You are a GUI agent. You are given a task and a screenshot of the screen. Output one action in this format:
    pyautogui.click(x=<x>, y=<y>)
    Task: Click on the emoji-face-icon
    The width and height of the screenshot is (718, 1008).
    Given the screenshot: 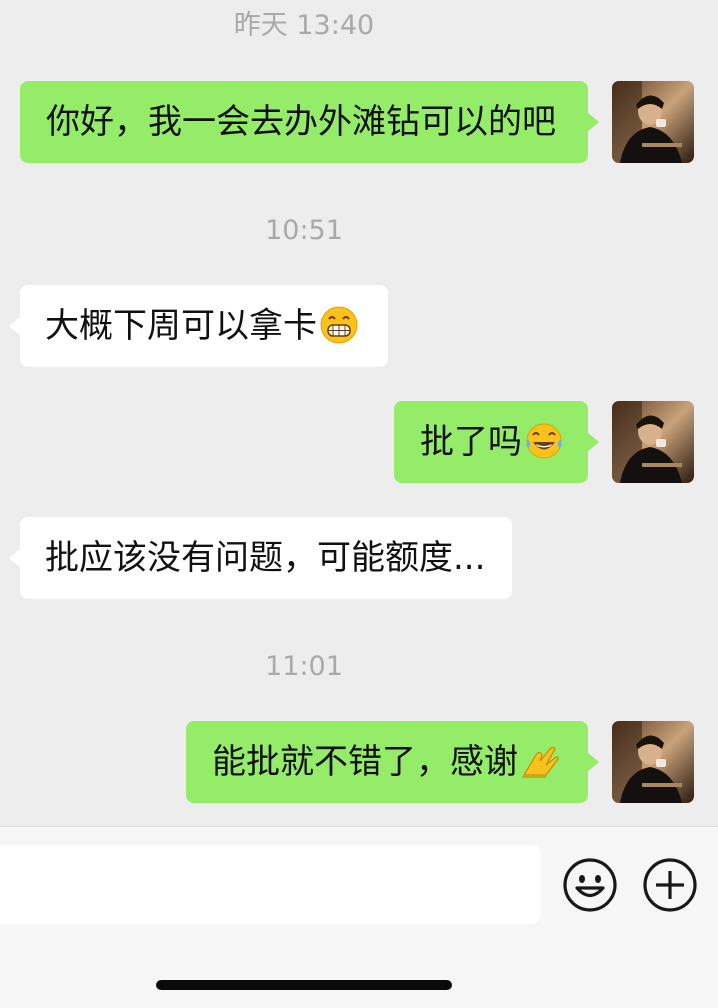 What is the action you would take?
    pyautogui.click(x=590, y=885)
    